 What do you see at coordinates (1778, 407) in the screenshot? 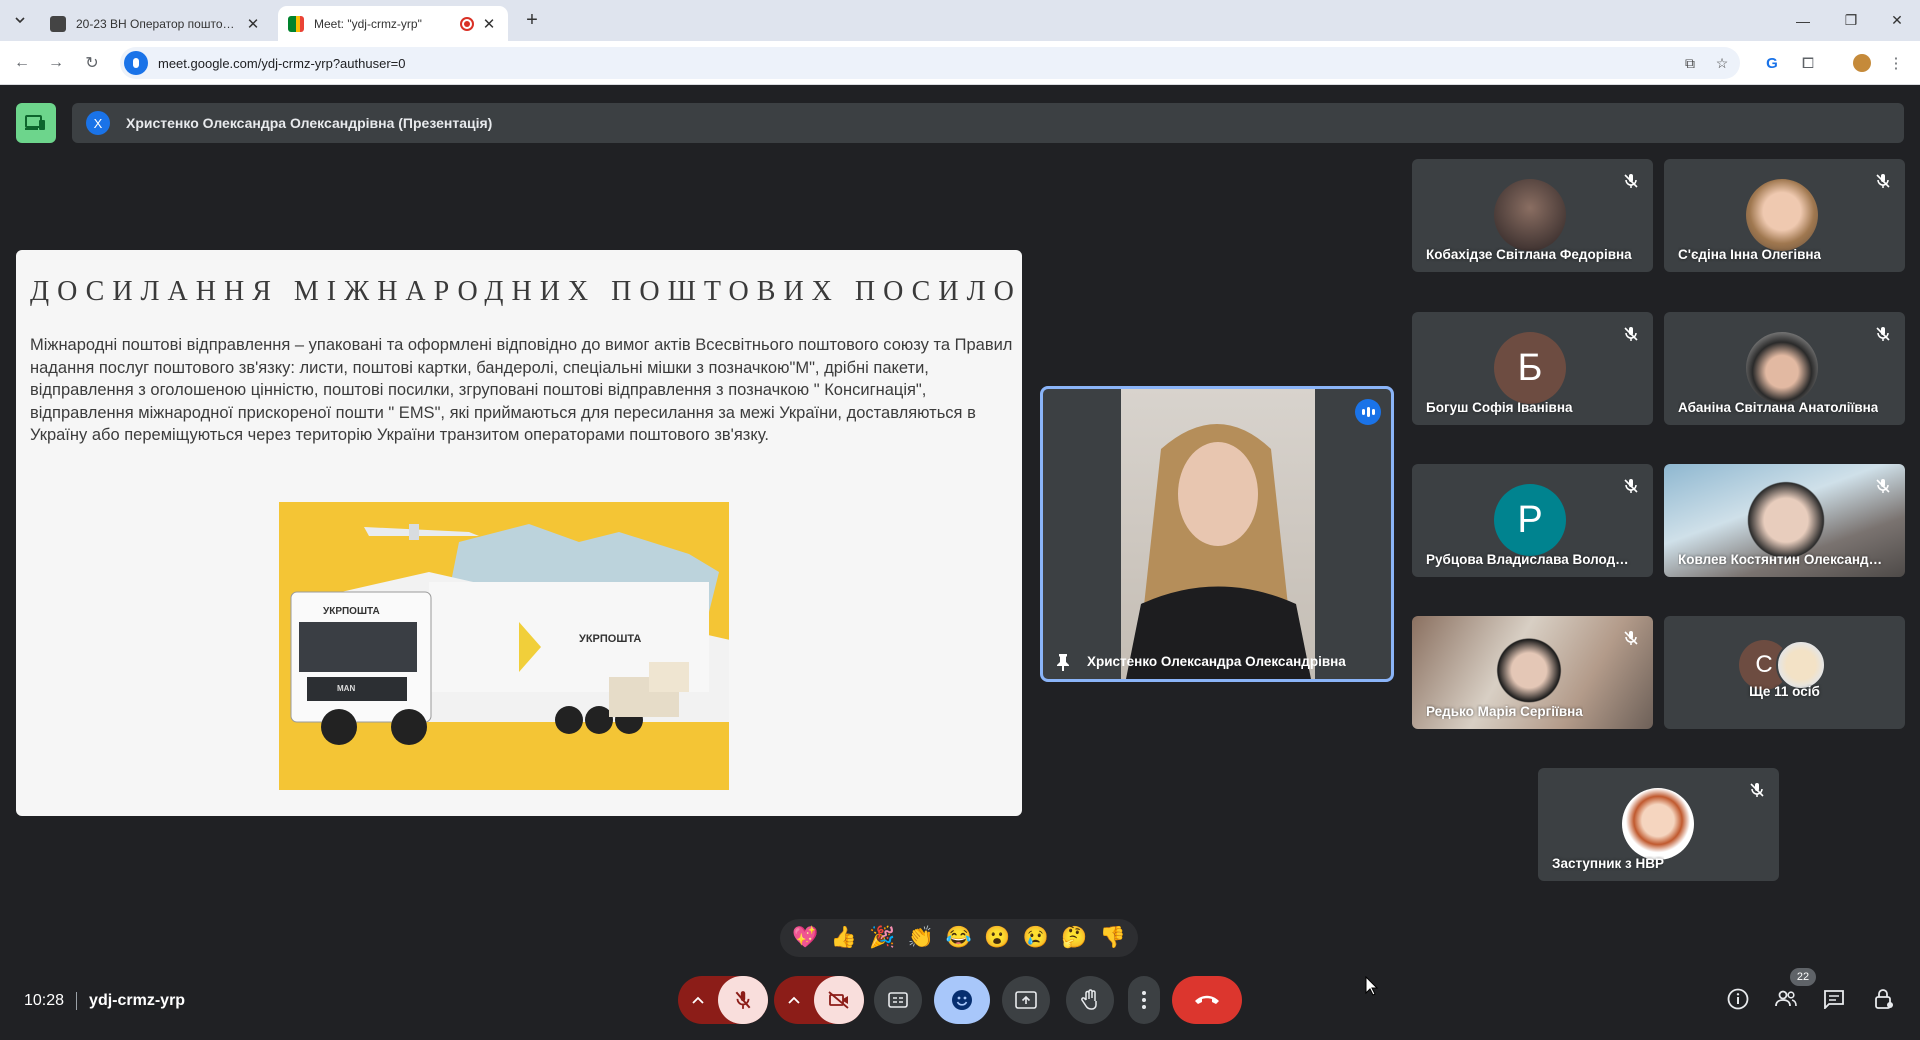
I see `participant-name: Абаніна Світлана Анатоліївна` at bounding box center [1778, 407].